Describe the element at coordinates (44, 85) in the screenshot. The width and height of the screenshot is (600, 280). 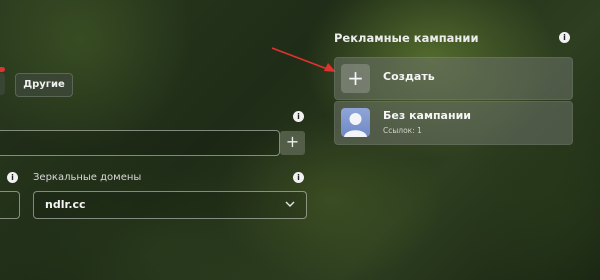
I see `other-button: Другие` at that location.